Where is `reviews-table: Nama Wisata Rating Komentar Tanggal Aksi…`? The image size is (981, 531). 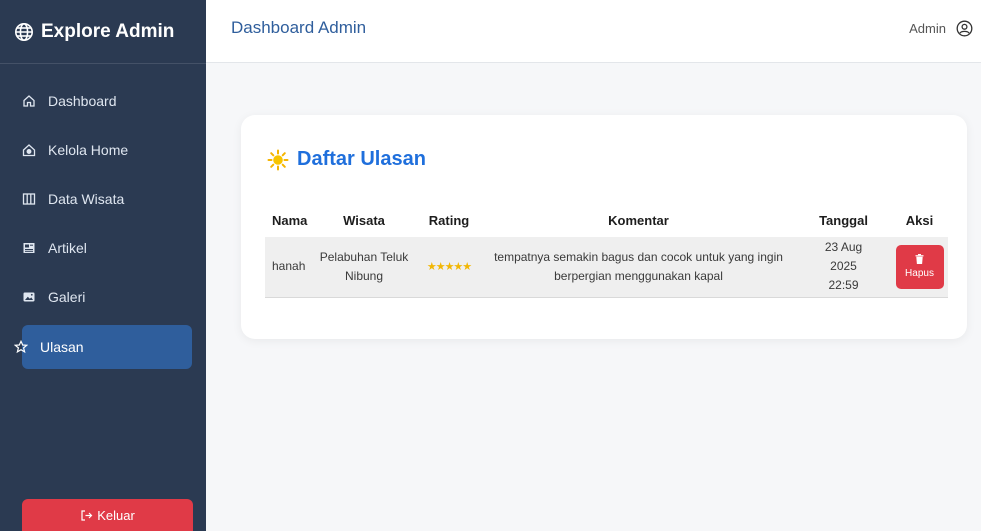 reviews-table: Nama Wisata Rating Komentar Tanggal Aksi… is located at coordinates (606, 250).